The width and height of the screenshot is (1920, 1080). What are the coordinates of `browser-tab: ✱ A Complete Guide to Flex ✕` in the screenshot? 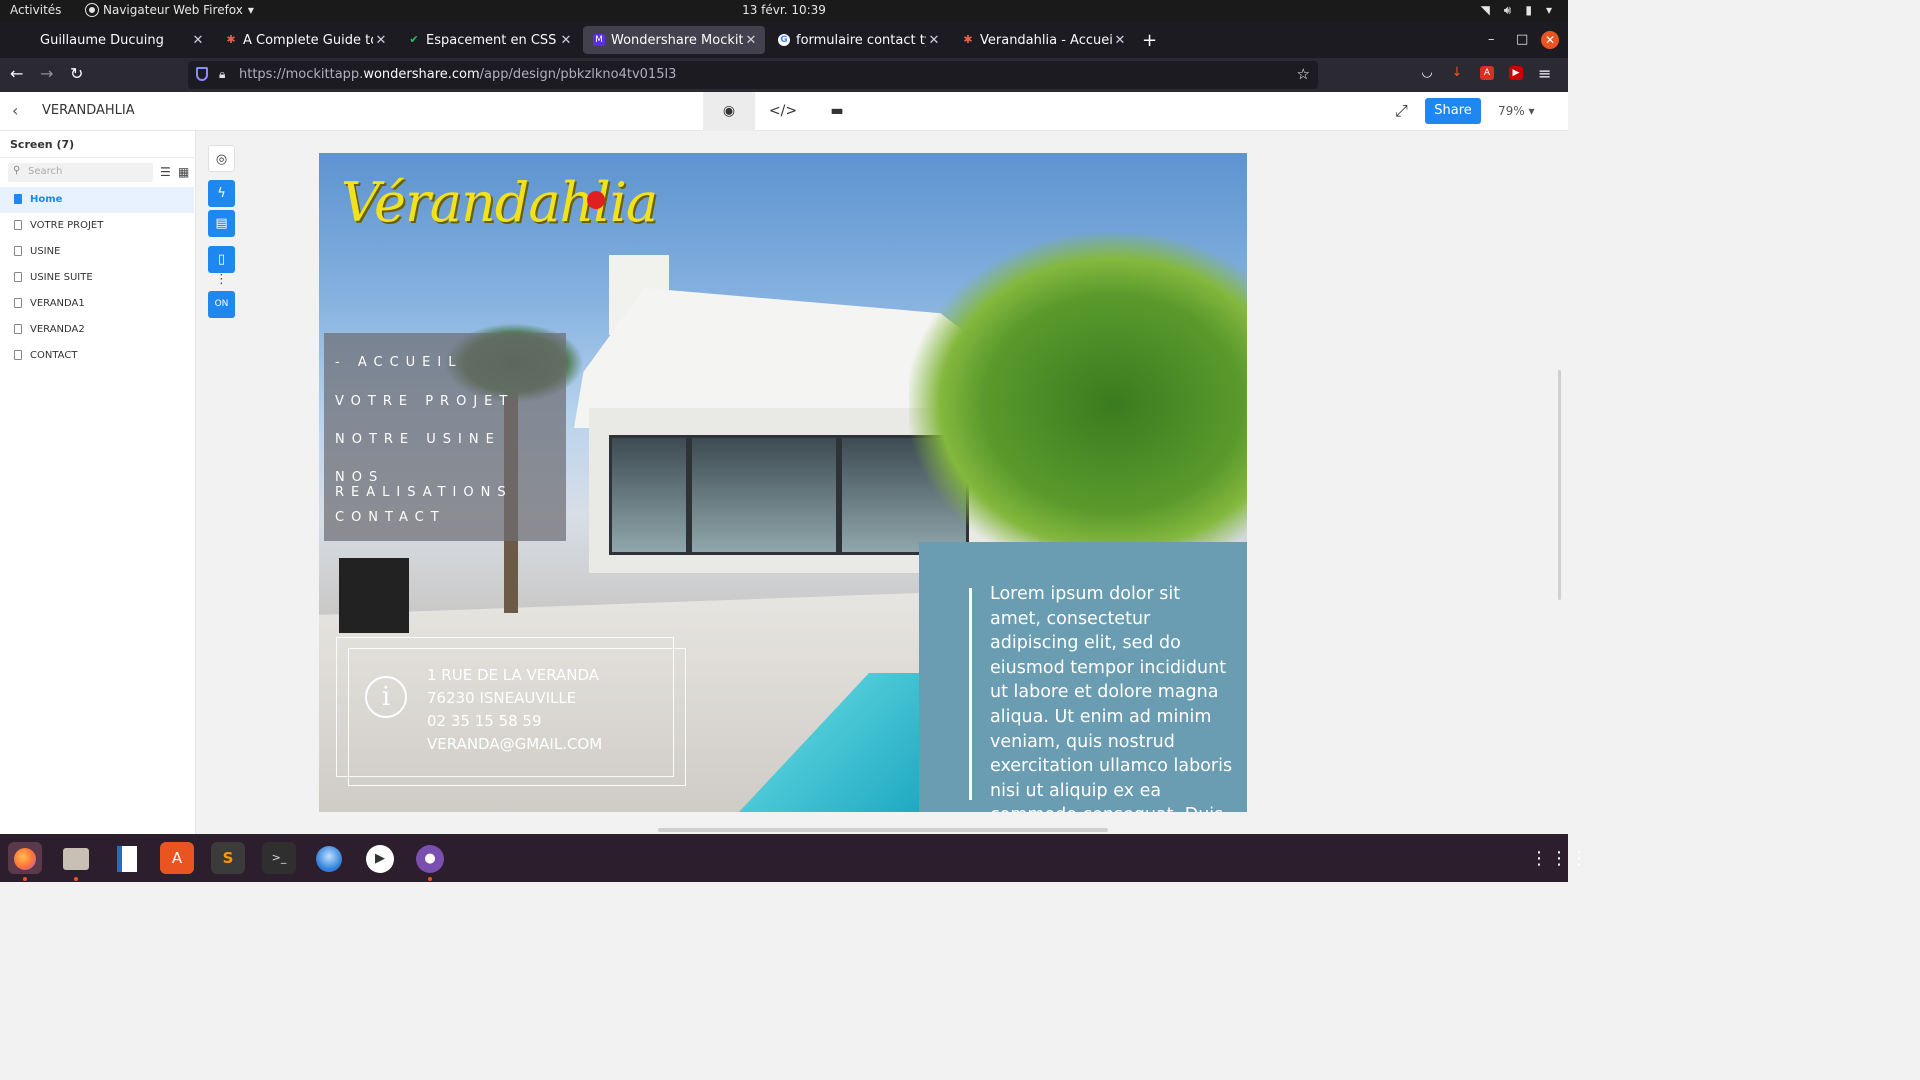 It's located at (305, 40).